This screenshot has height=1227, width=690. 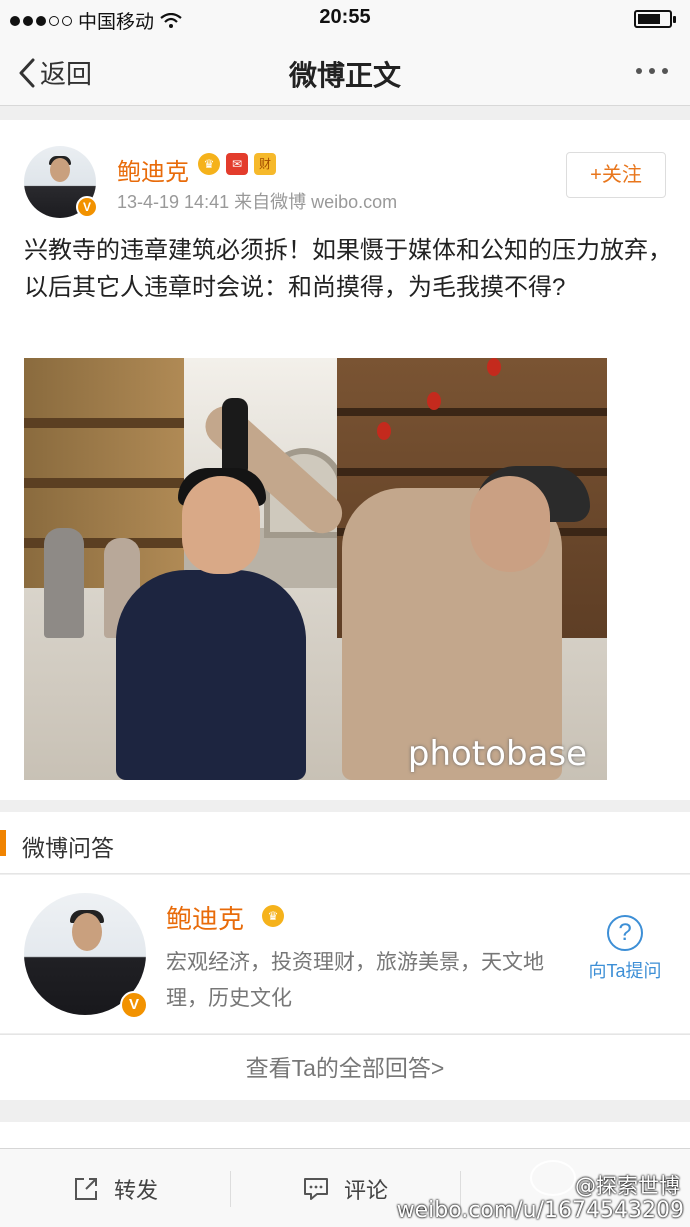 What do you see at coordinates (85, 1188) in the screenshot?
I see `repost-icon` at bounding box center [85, 1188].